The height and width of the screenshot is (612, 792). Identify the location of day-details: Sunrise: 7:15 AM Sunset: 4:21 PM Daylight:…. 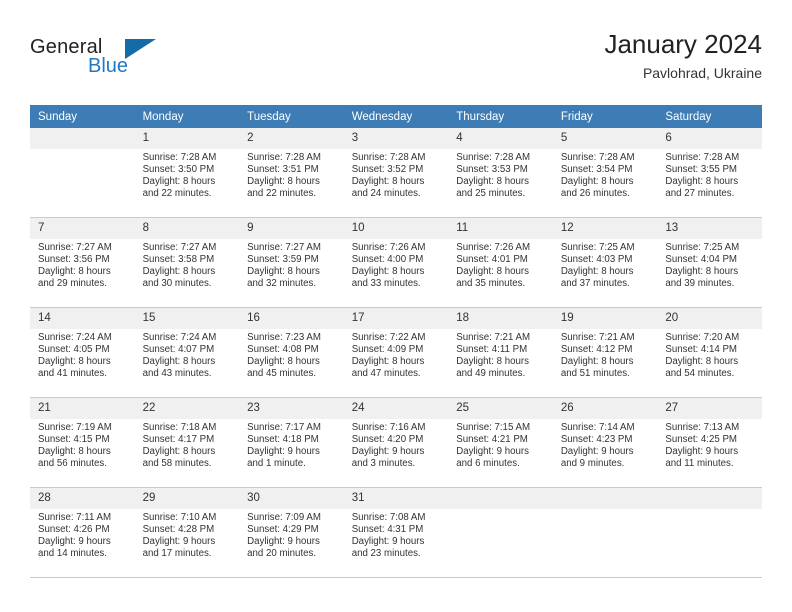
(500, 444).